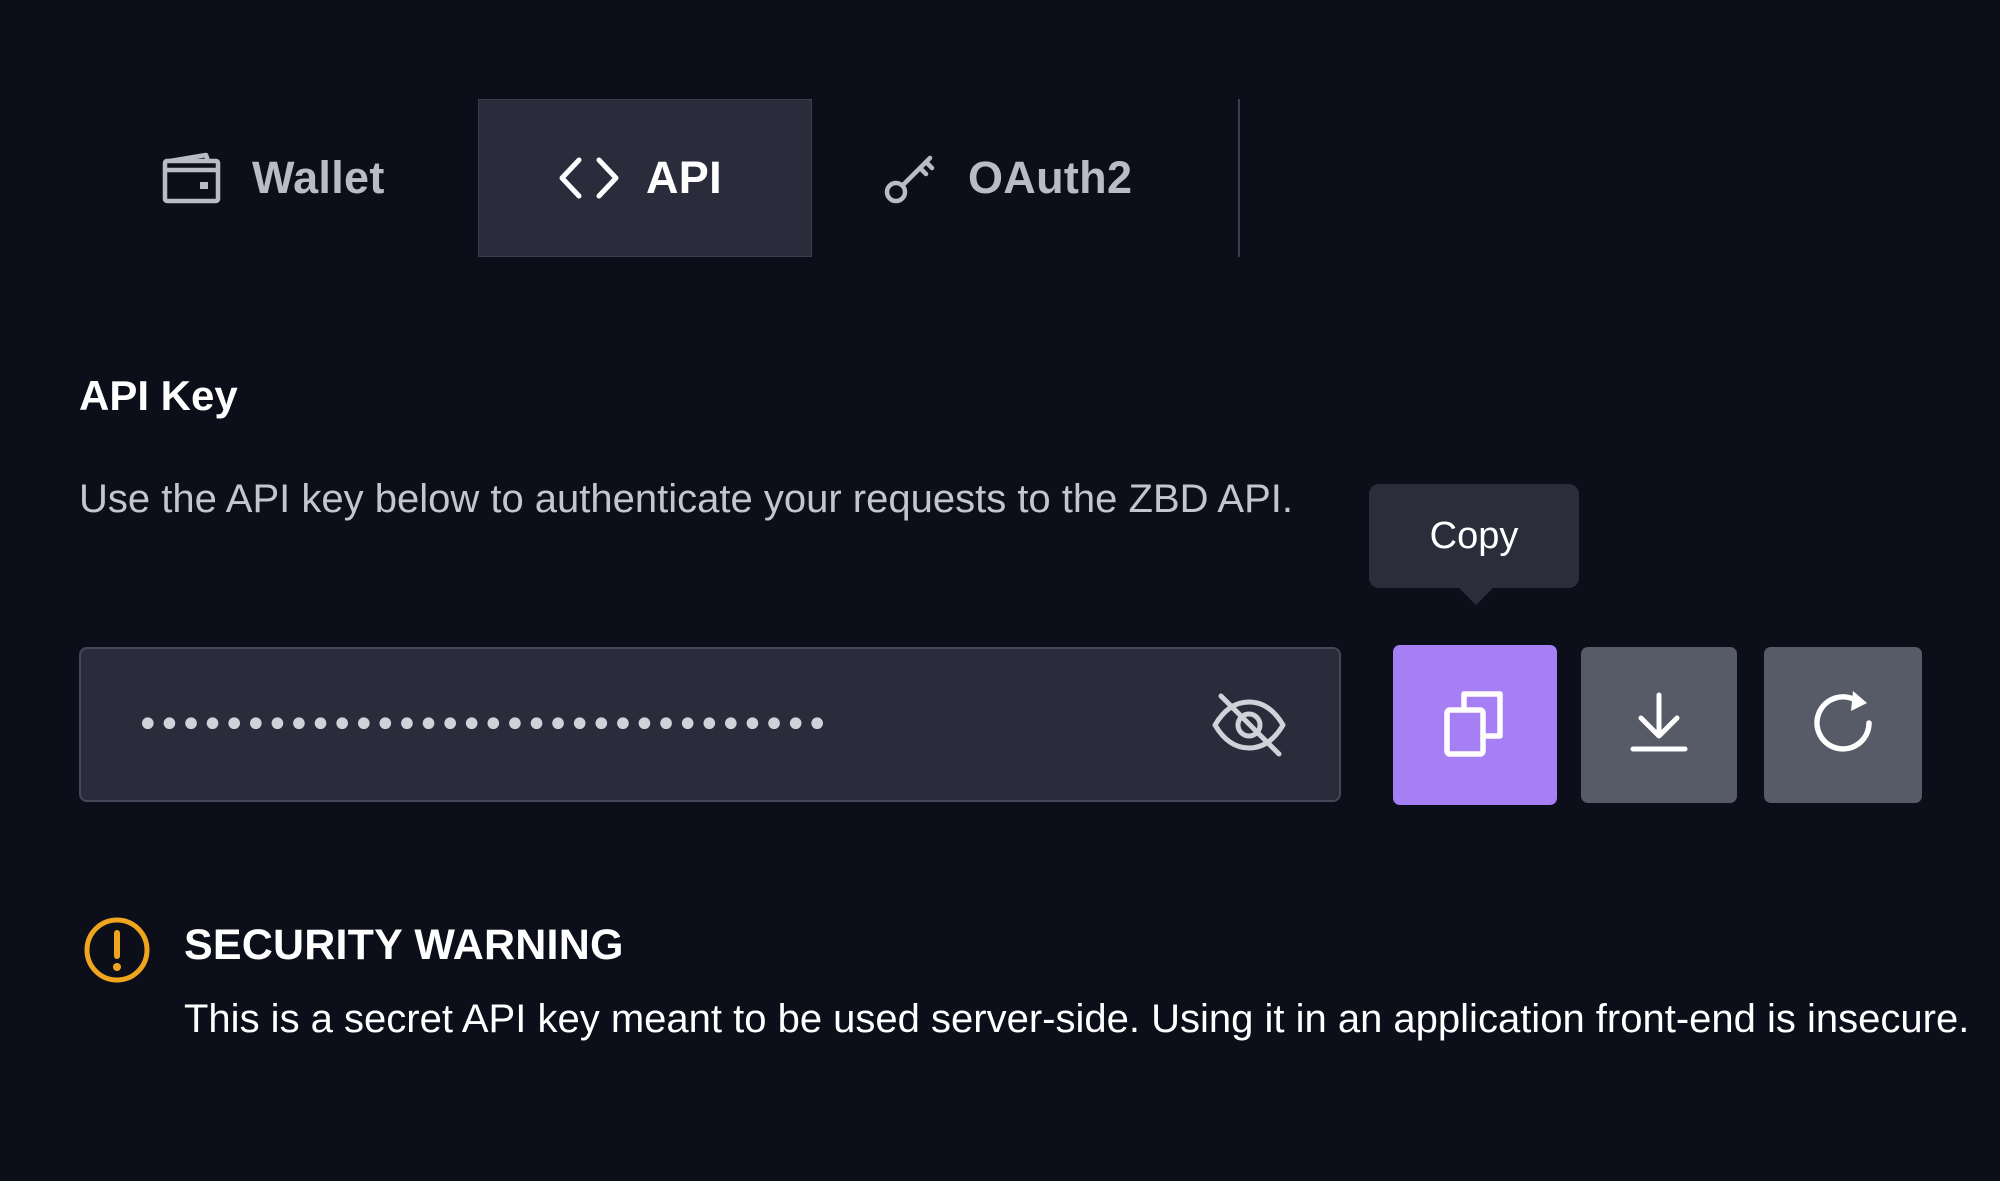  Describe the element at coordinates (589, 178) in the screenshot. I see `code-icon` at that location.